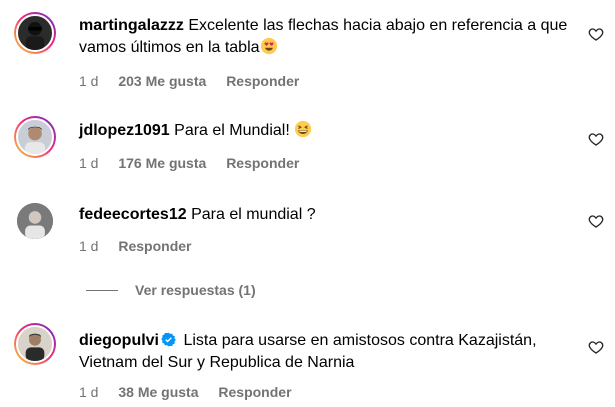 Image resolution: width=615 pixels, height=407 pixels. What do you see at coordinates (119, 340) in the screenshot?
I see `comment-username: diegopulvi` at bounding box center [119, 340].